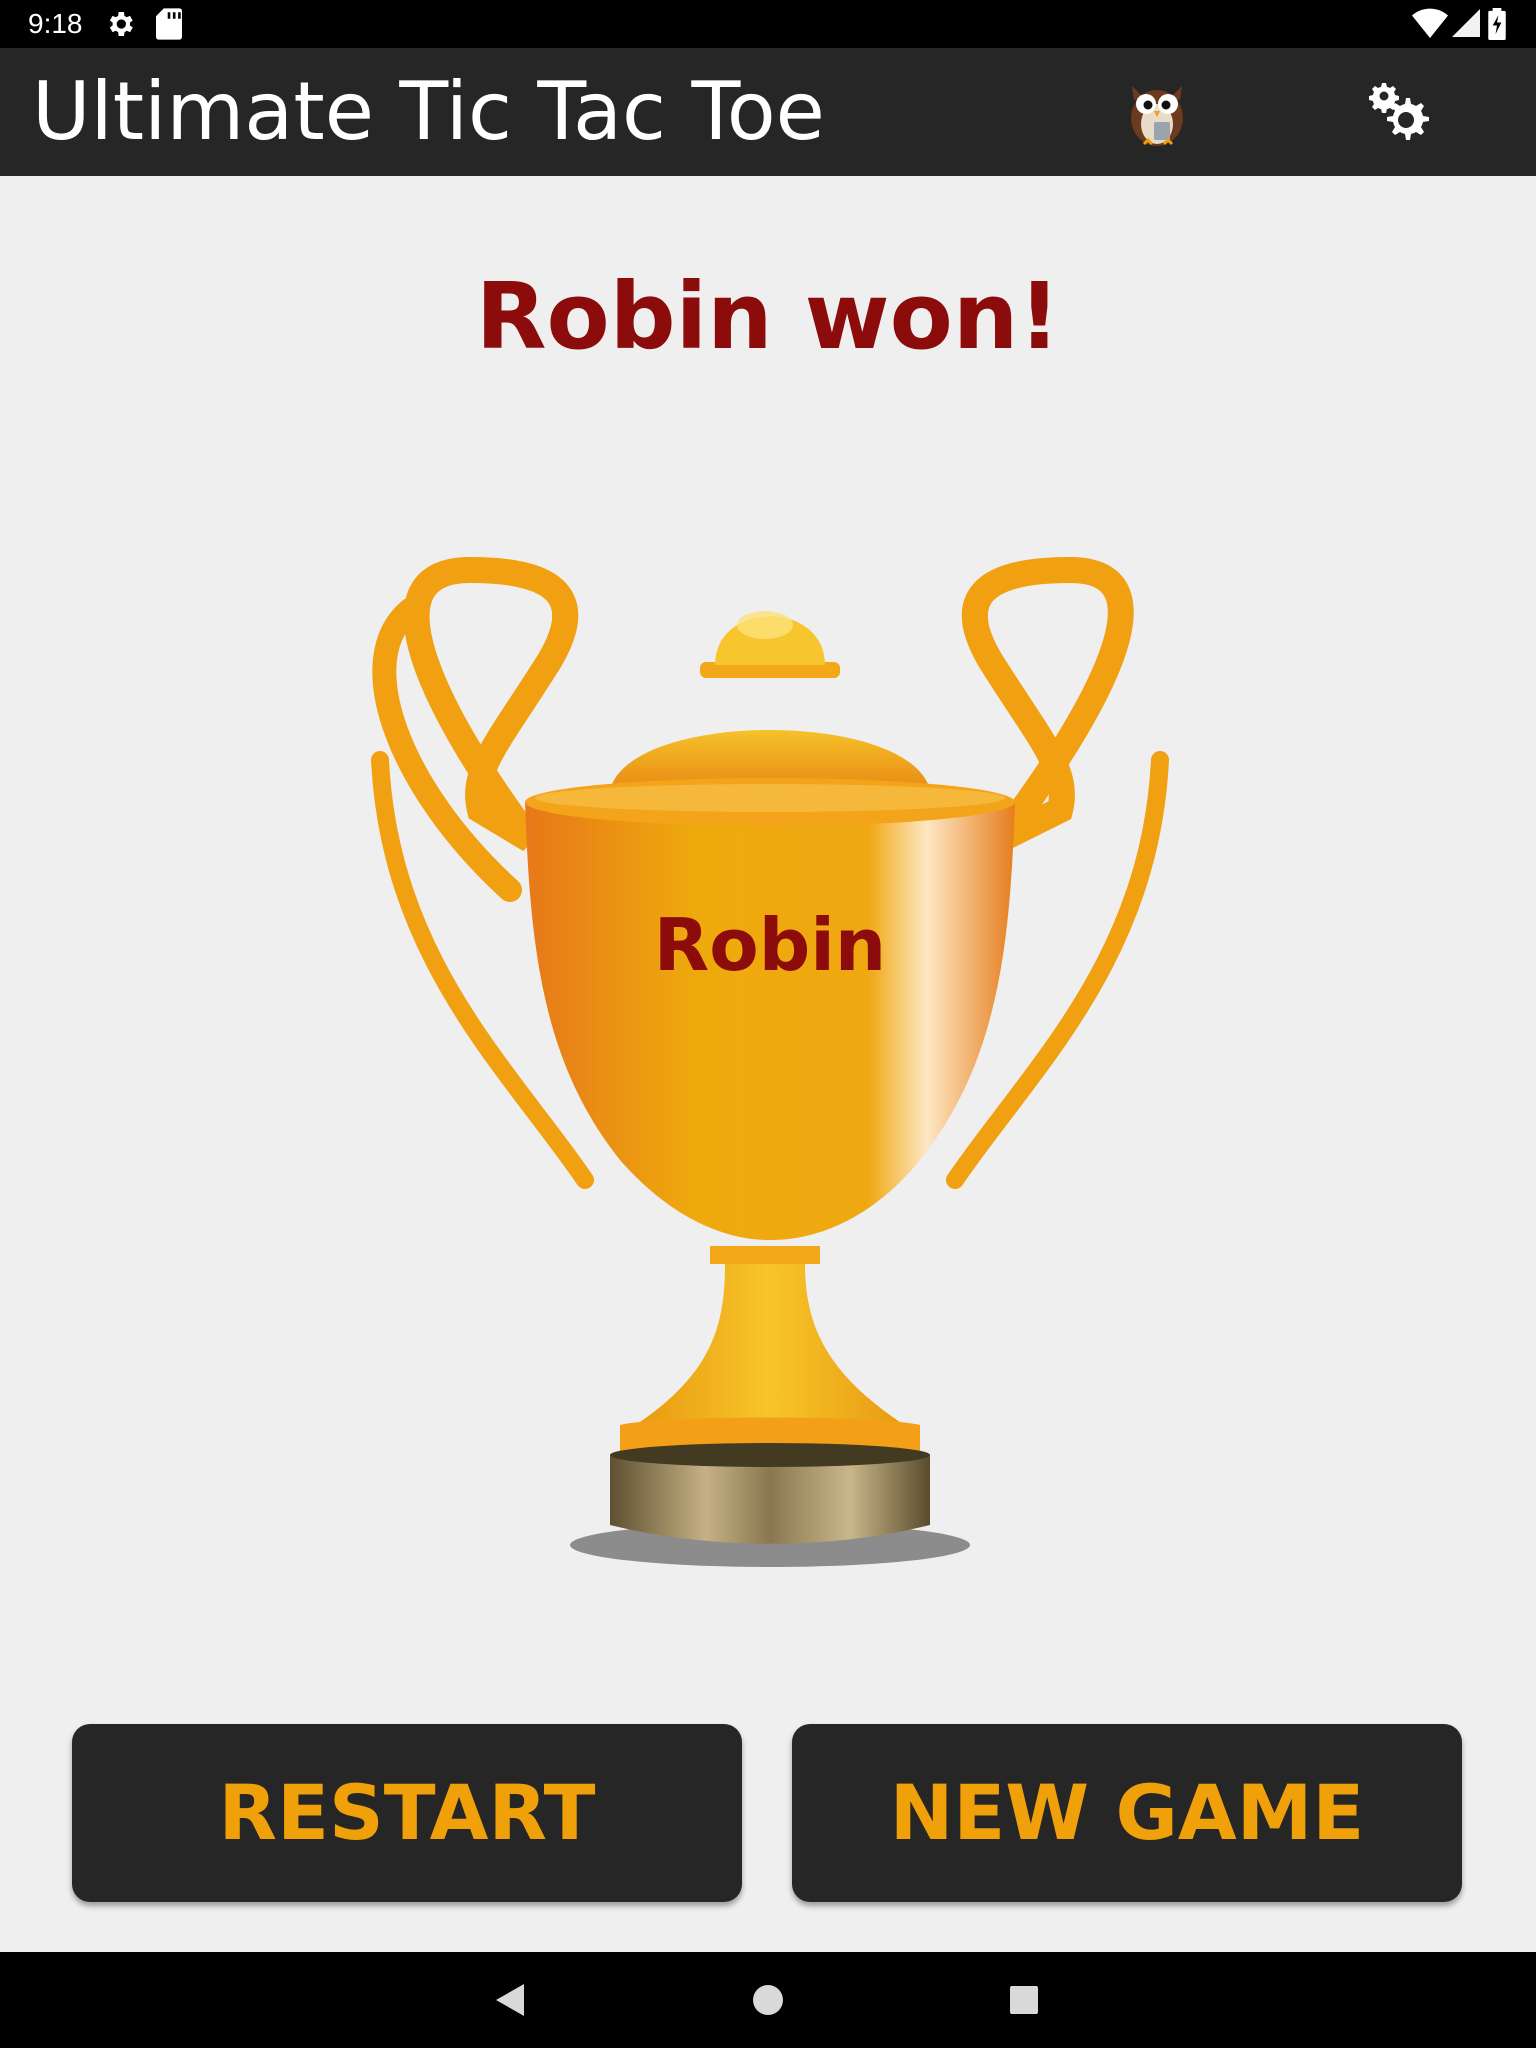 The height and width of the screenshot is (2048, 1536). Describe the element at coordinates (428, 111) in the screenshot. I see `app-title: Ultimate Tic Tac Toe` at that location.